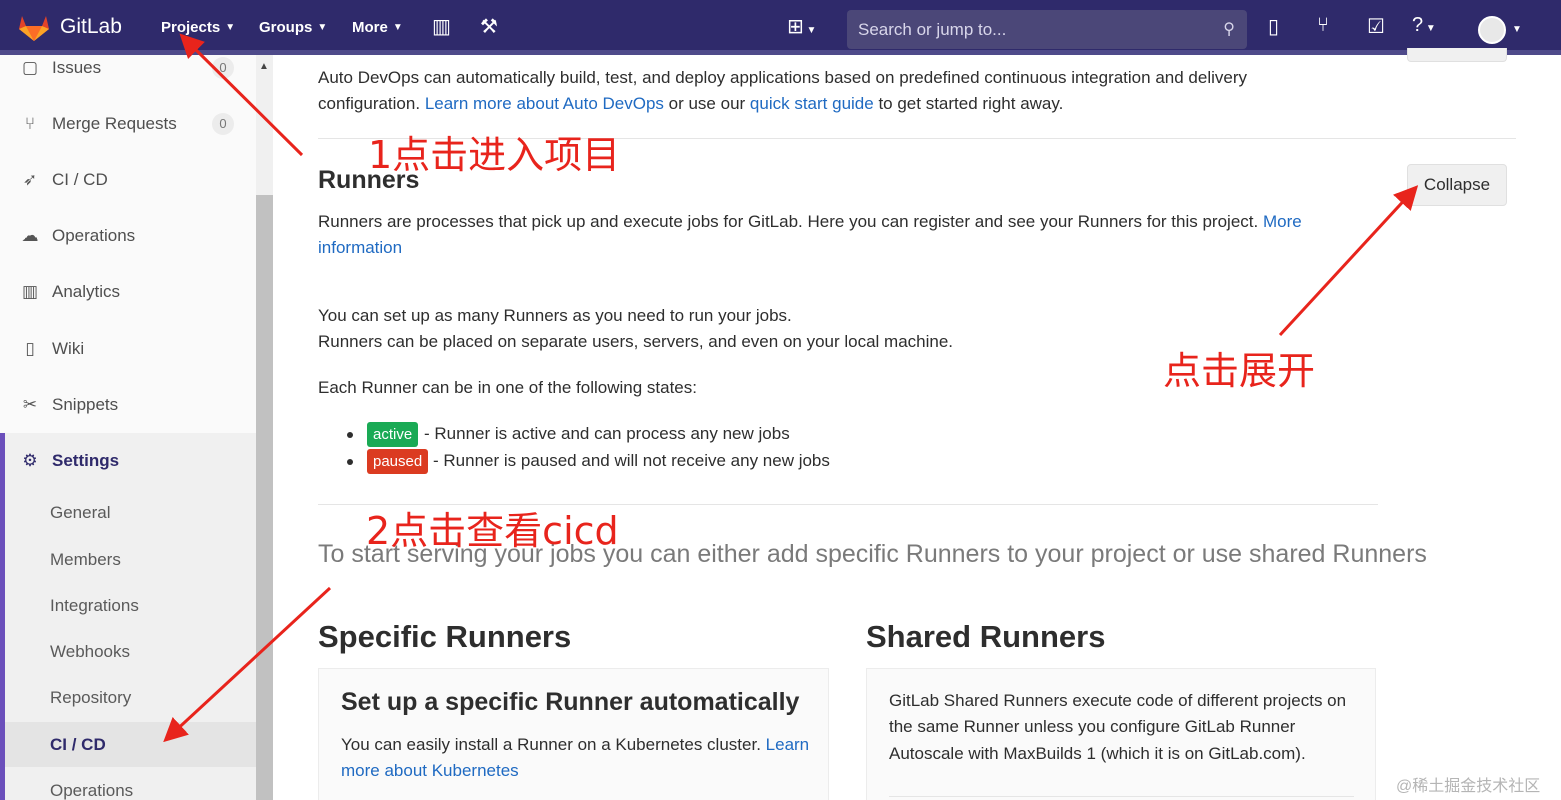  What do you see at coordinates (30, 235) in the screenshot?
I see `cloud-gear-icon: ☁` at bounding box center [30, 235].